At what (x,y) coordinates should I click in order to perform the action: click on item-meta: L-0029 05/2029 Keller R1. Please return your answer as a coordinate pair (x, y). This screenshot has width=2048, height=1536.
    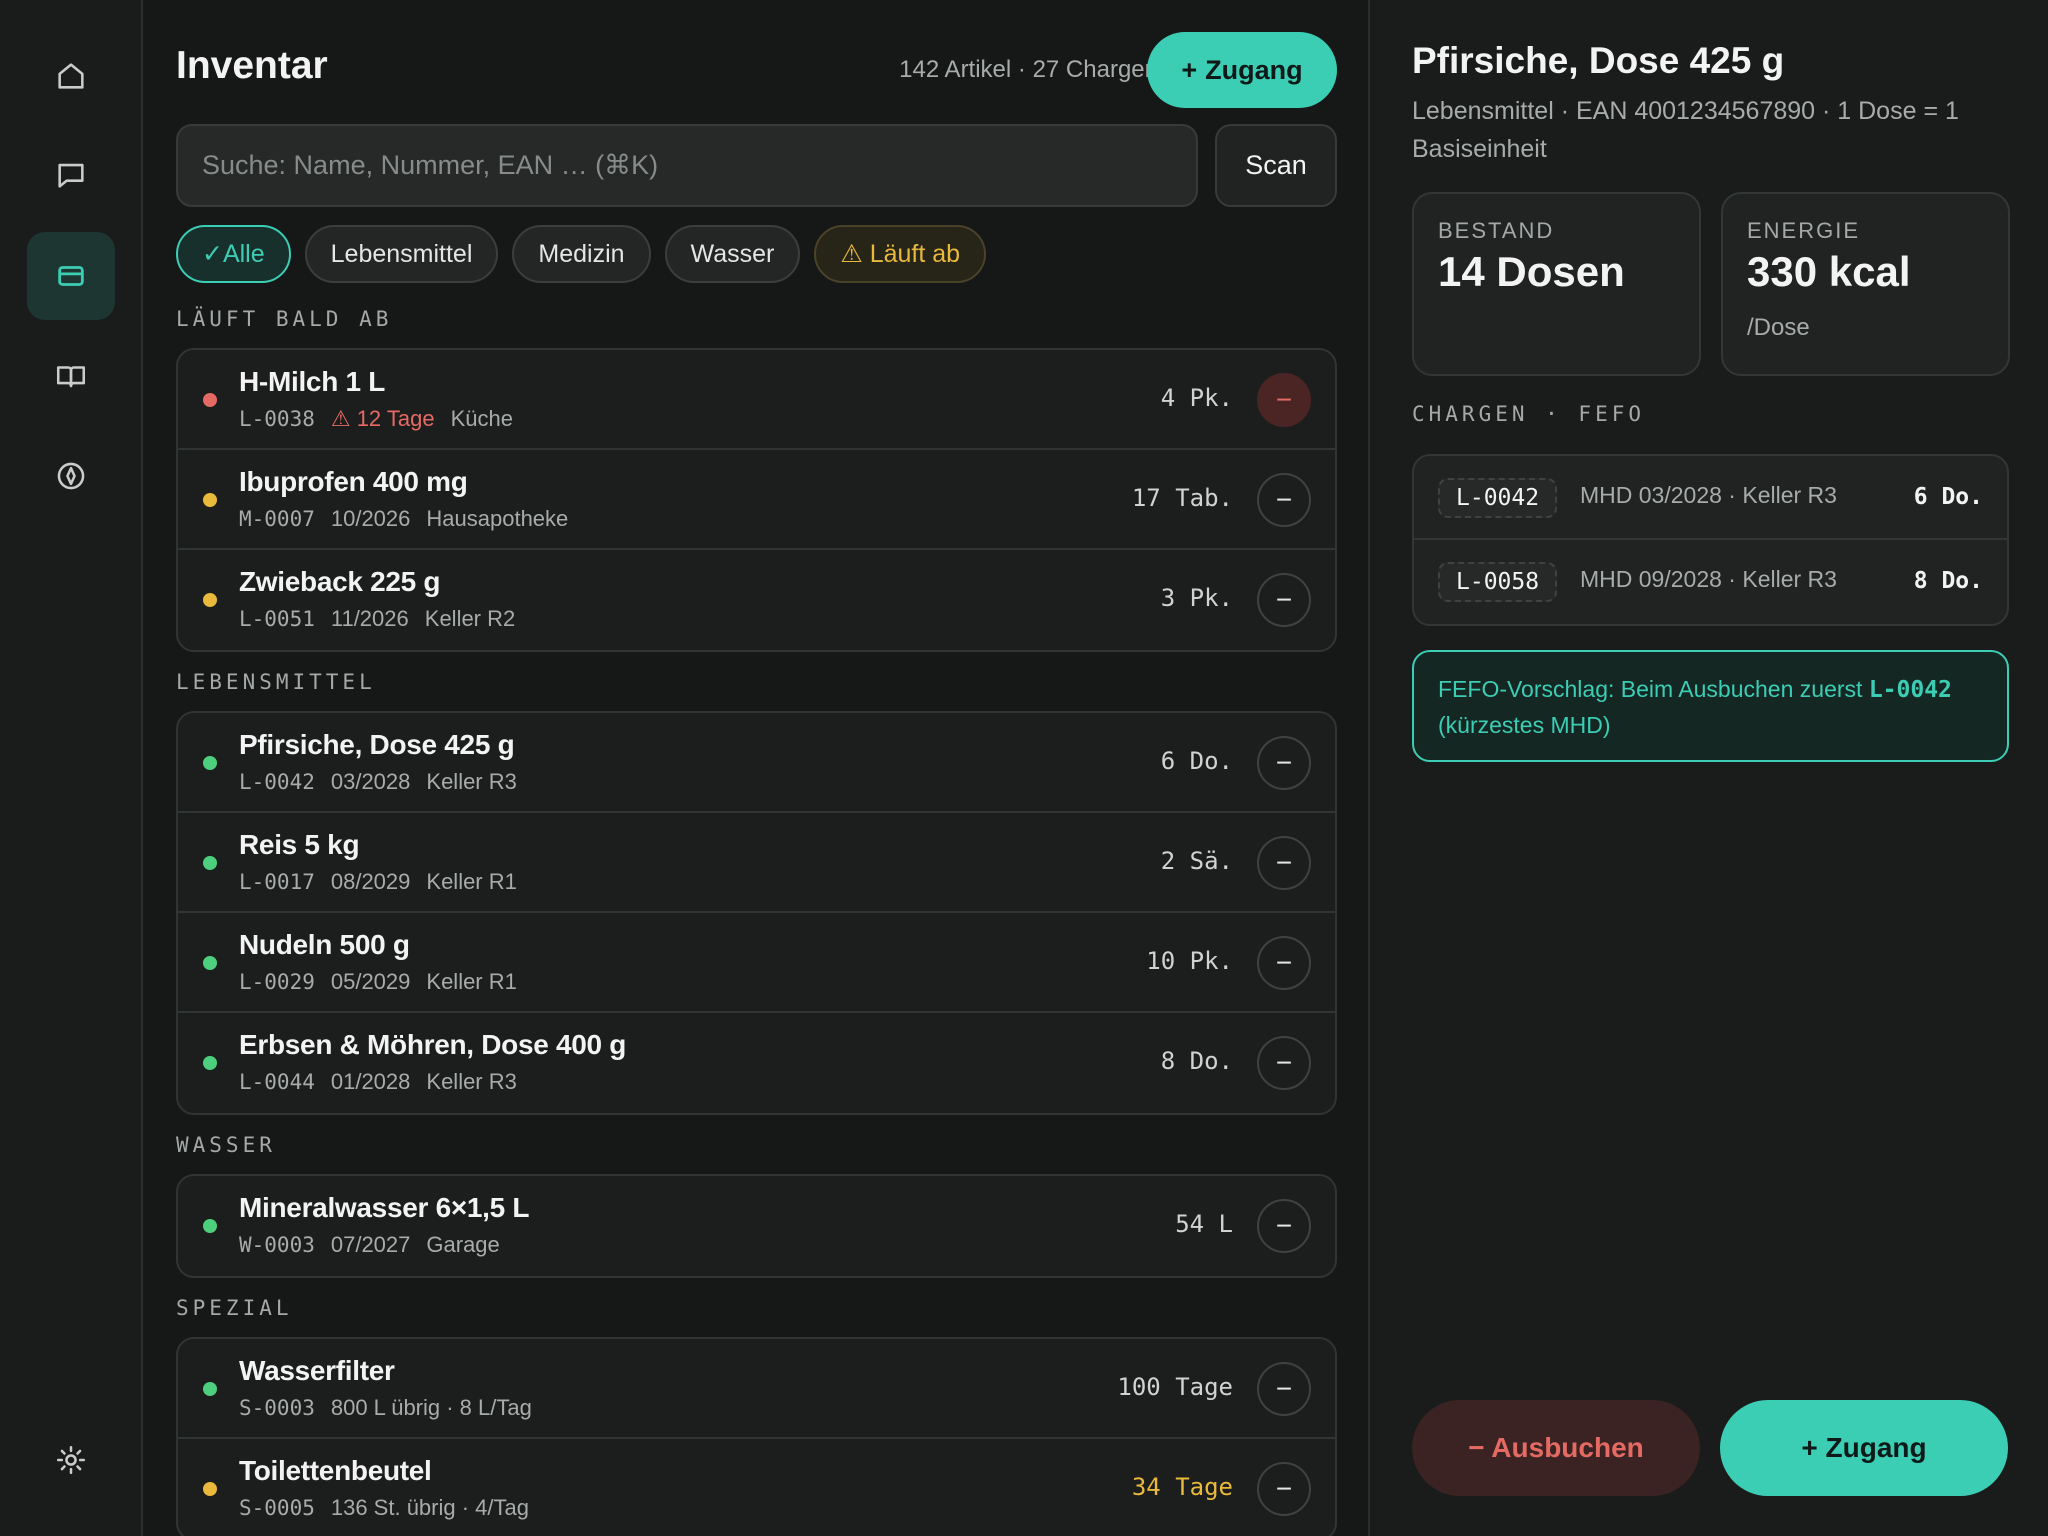
    Looking at the image, I should click on (378, 982).